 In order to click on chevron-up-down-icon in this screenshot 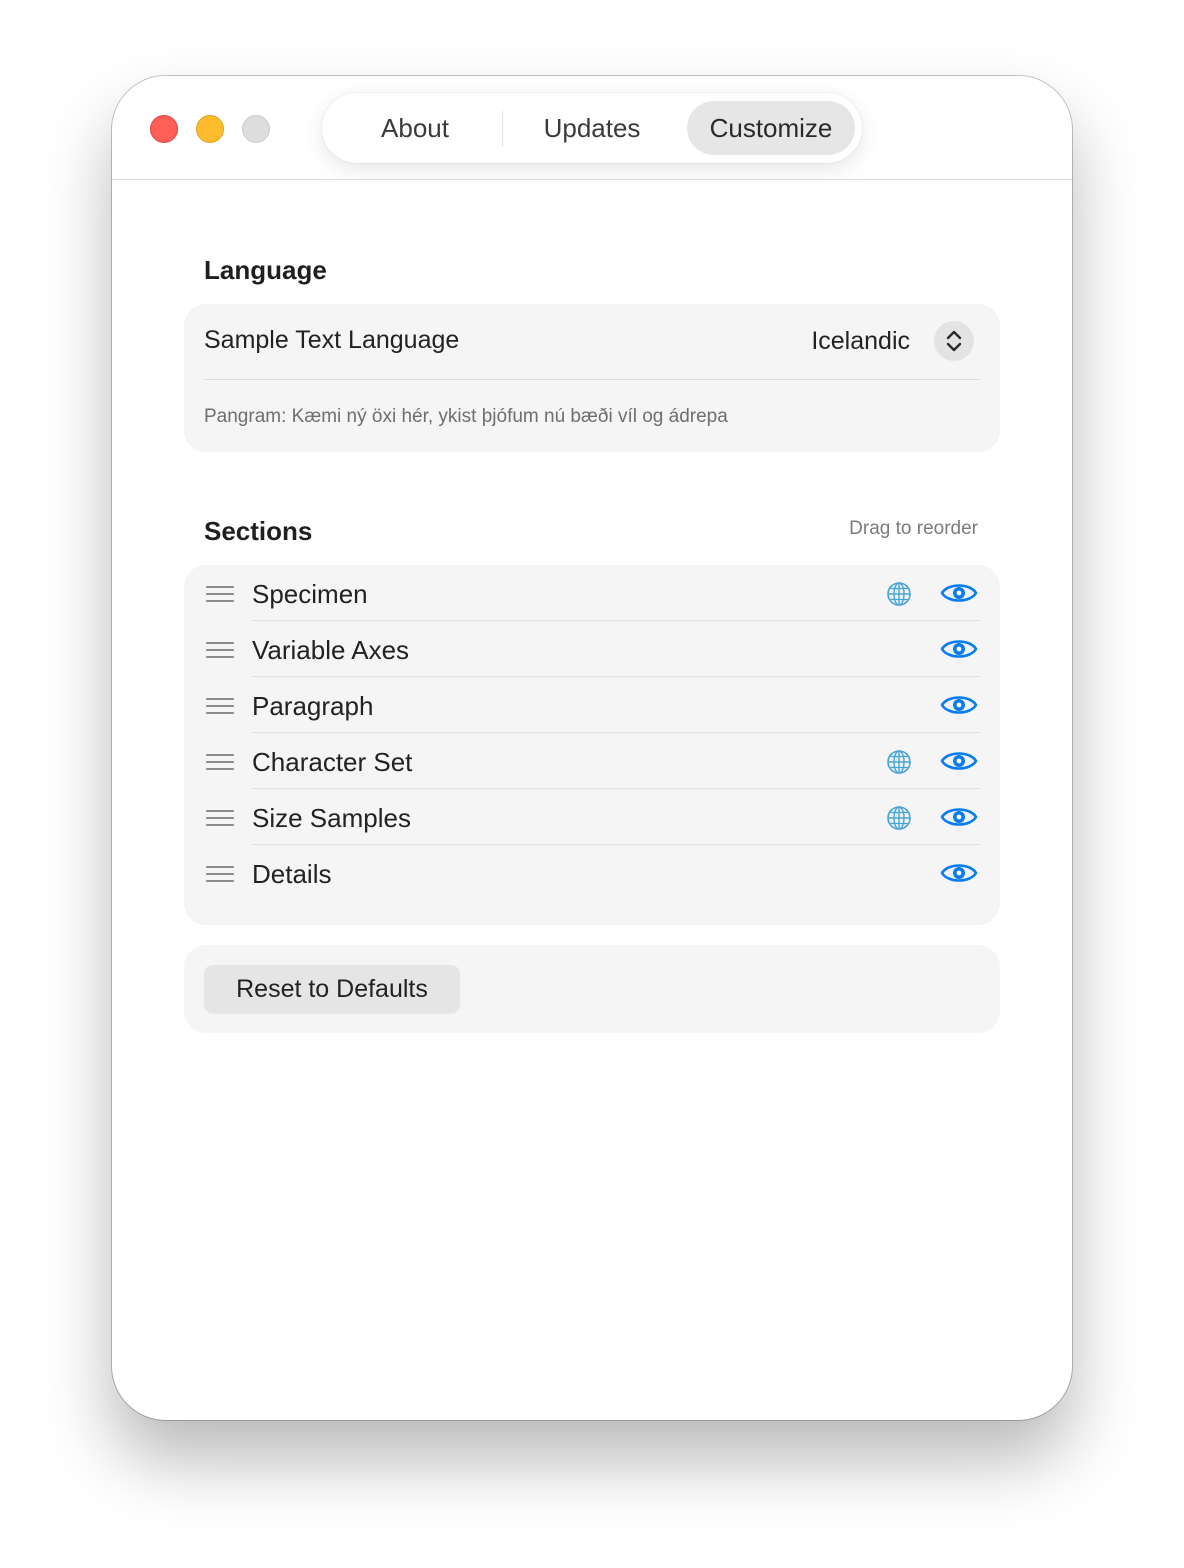, I will do `click(954, 341)`.